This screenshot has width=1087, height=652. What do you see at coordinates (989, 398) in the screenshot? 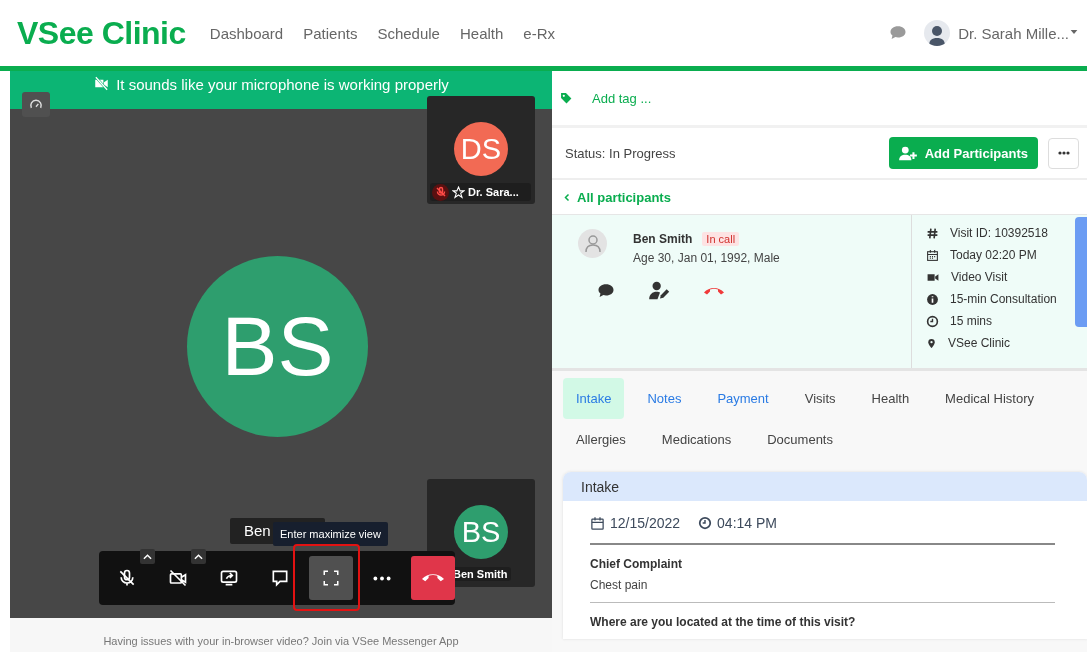
I see `tab: Medical History` at bounding box center [989, 398].